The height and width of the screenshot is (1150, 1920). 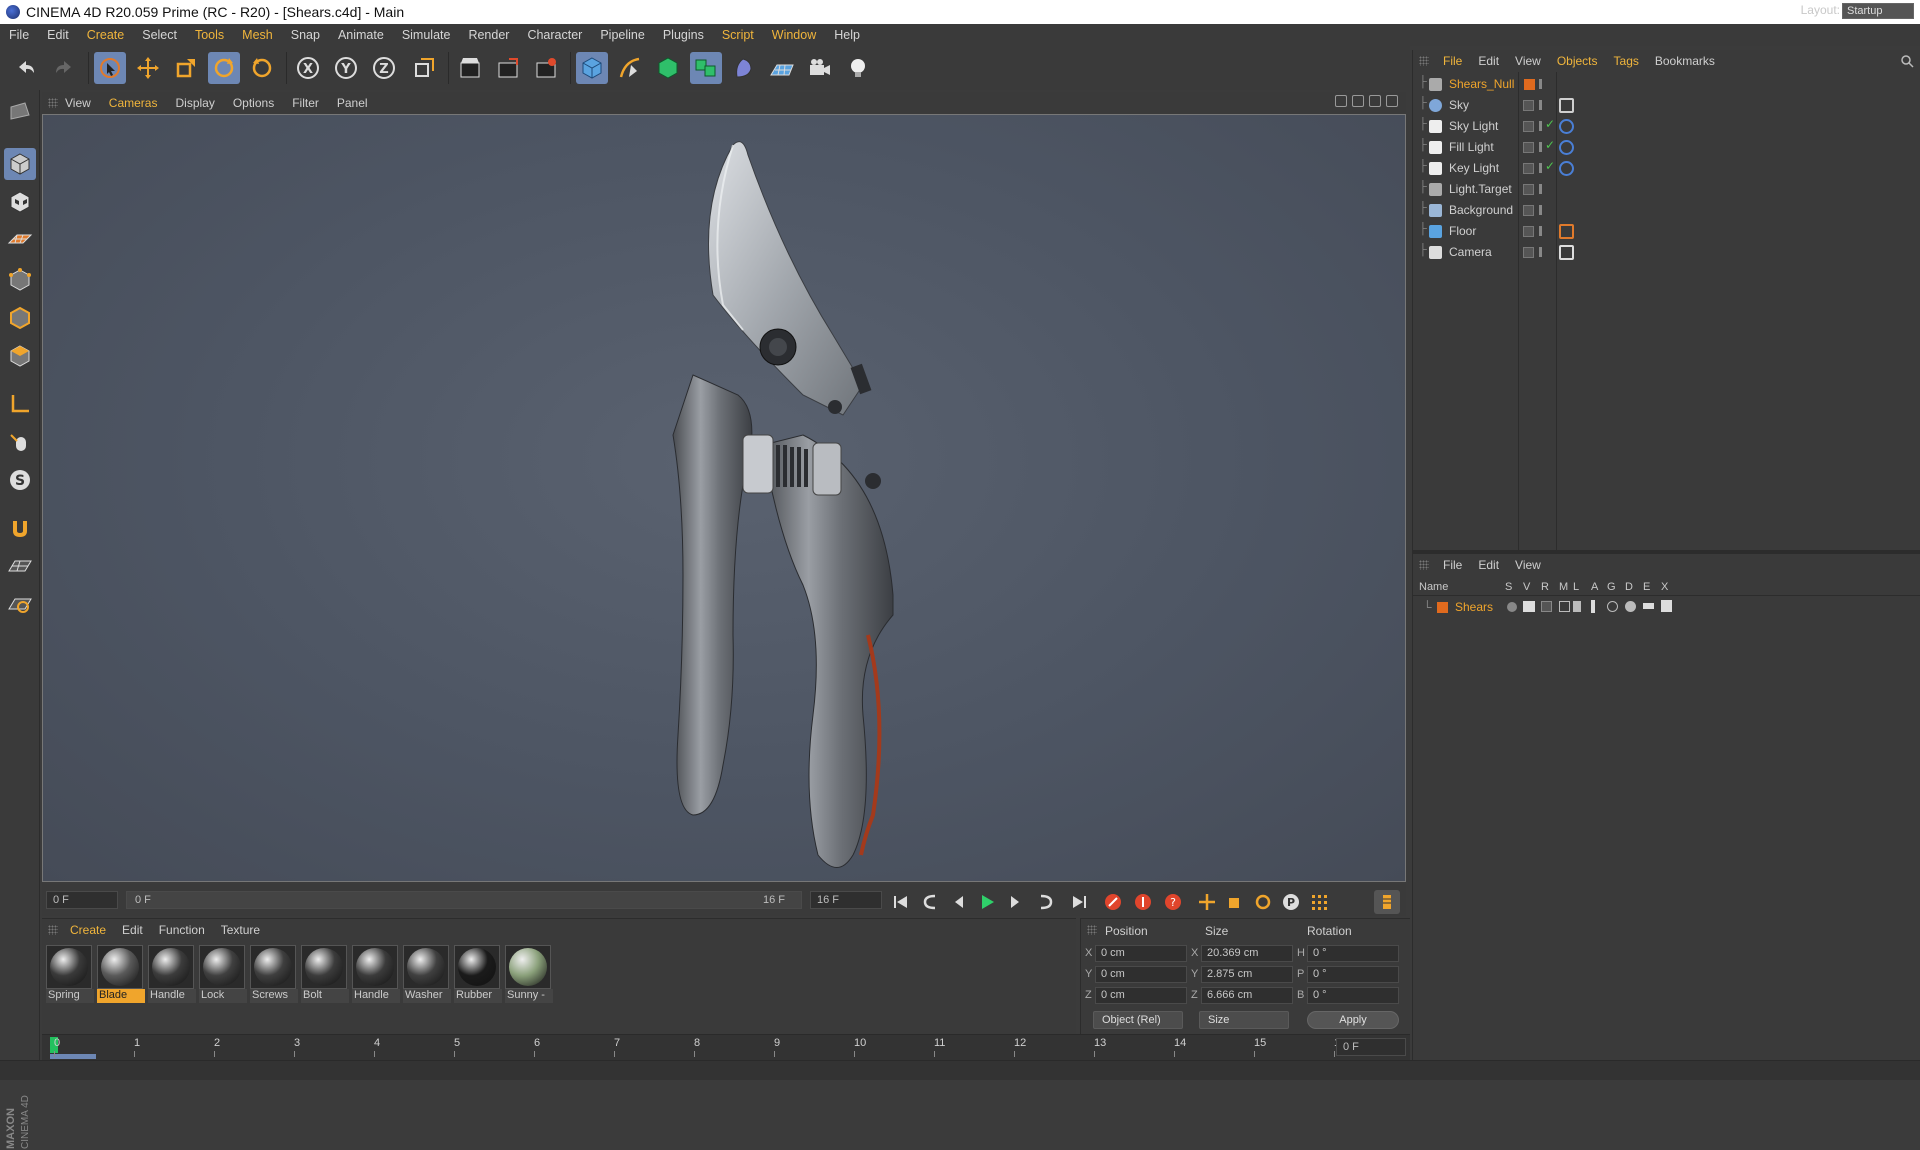 I want to click on object-name: Light.Target, so click(x=1480, y=189).